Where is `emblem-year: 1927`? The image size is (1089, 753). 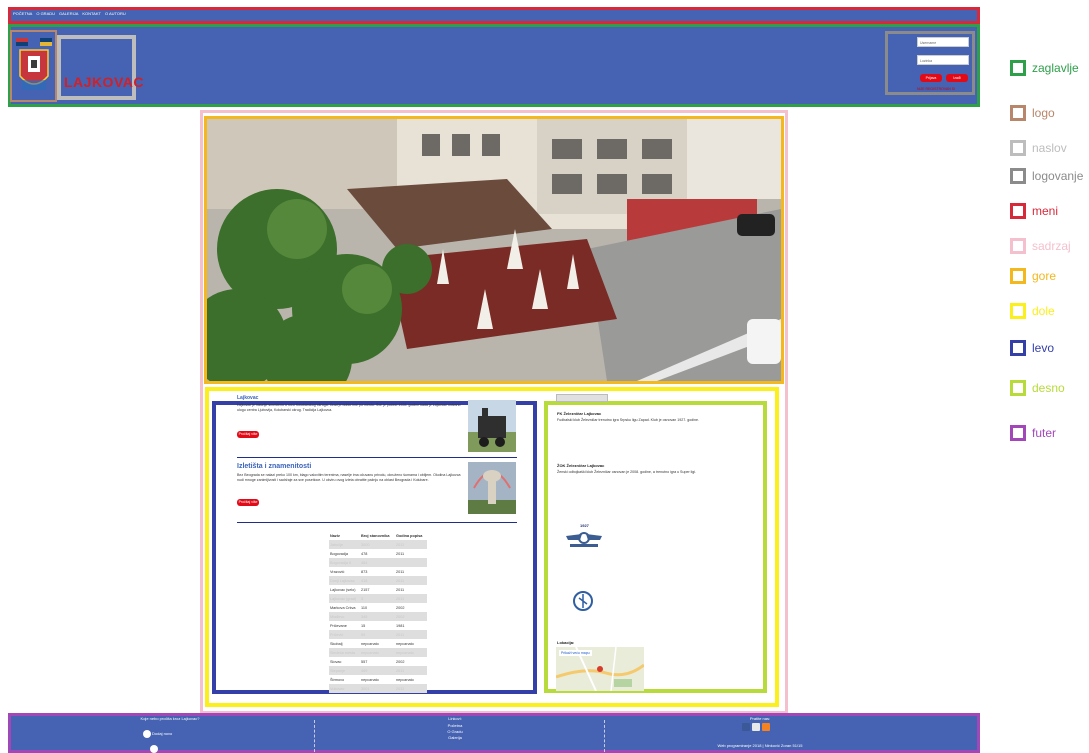
emblem-year: 1927 is located at coordinates (584, 525).